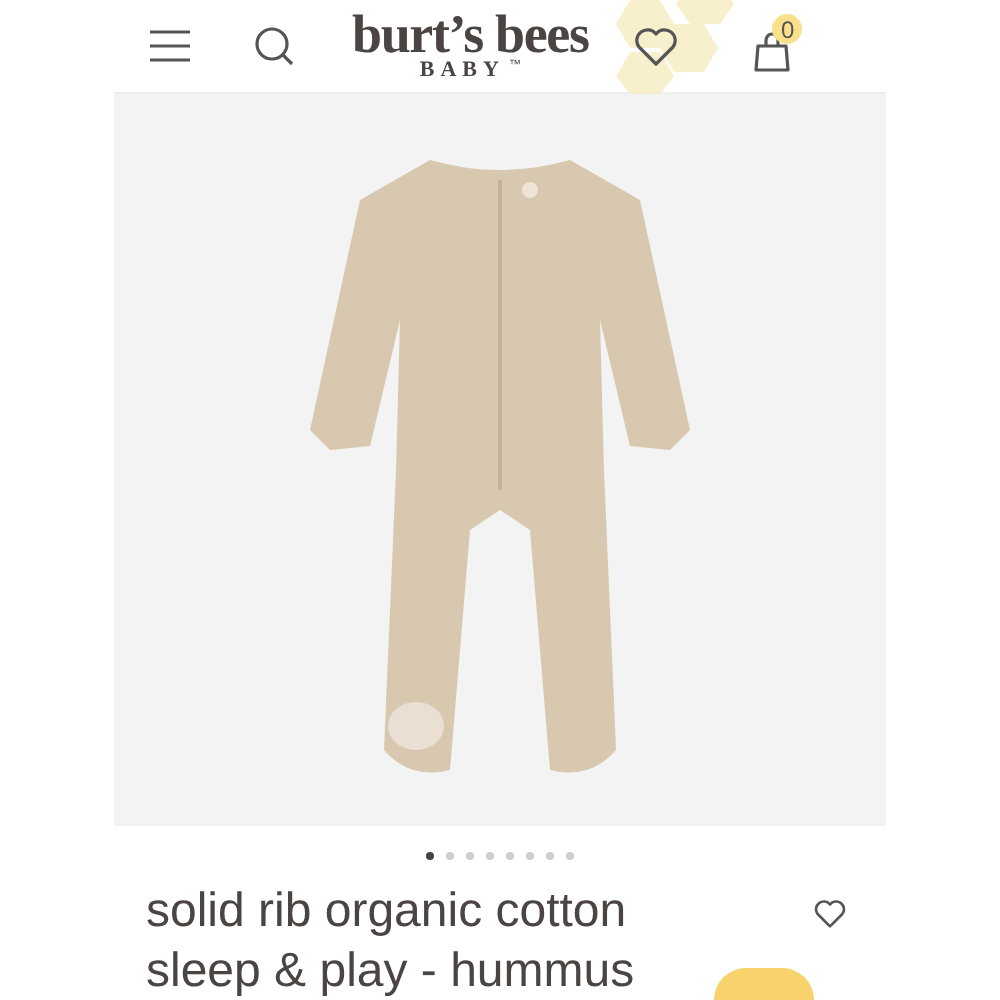 This screenshot has height=1000, width=1000. I want to click on logo-subtext: BABY, so click(462, 71).